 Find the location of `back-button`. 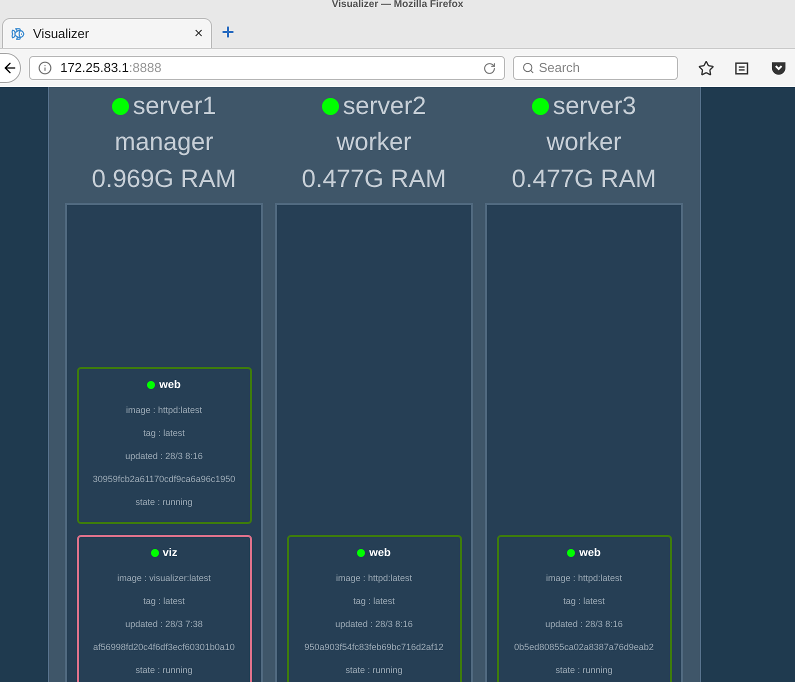

back-button is located at coordinates (11, 68).